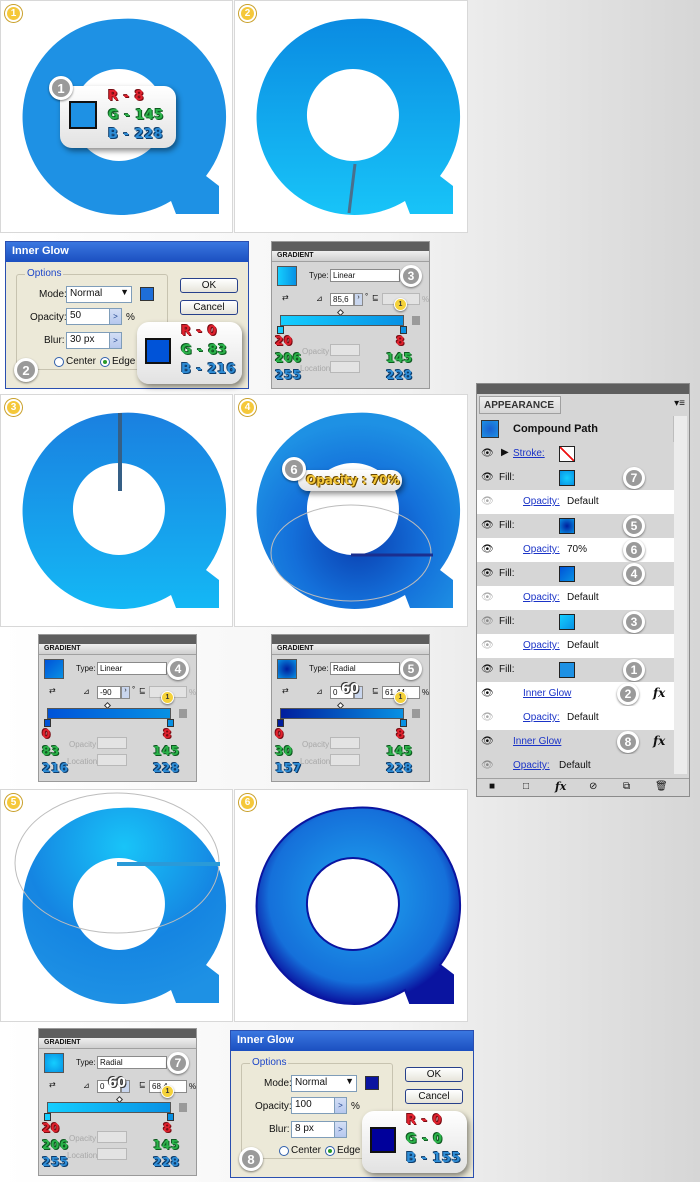  What do you see at coordinates (567, 478) in the screenshot?
I see `fill-swatch-radial-light` at bounding box center [567, 478].